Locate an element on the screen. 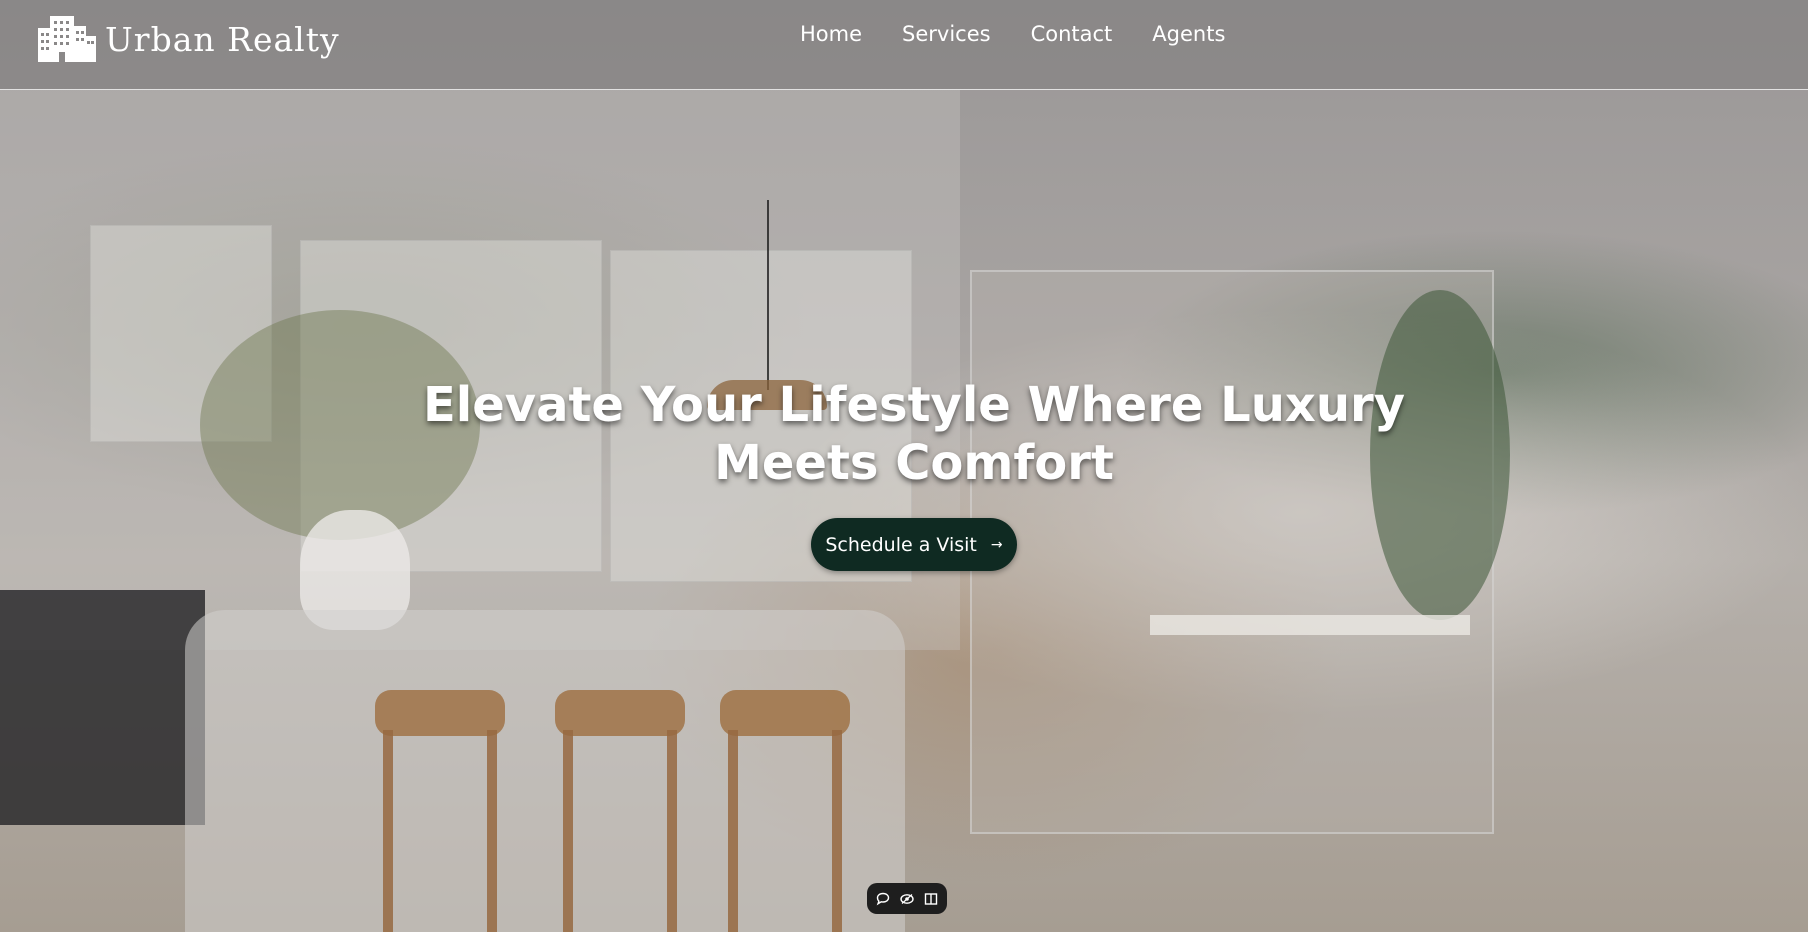  pendant-cord is located at coordinates (768, 295).